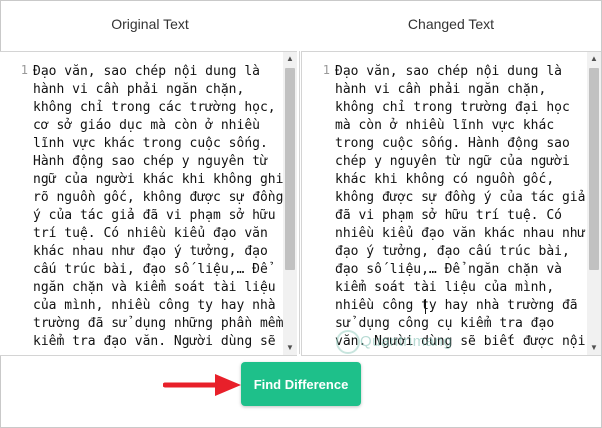 This screenshot has width=602, height=428. I want to click on code-line: kiểm soát tài liệu của mình,, so click(445, 287).